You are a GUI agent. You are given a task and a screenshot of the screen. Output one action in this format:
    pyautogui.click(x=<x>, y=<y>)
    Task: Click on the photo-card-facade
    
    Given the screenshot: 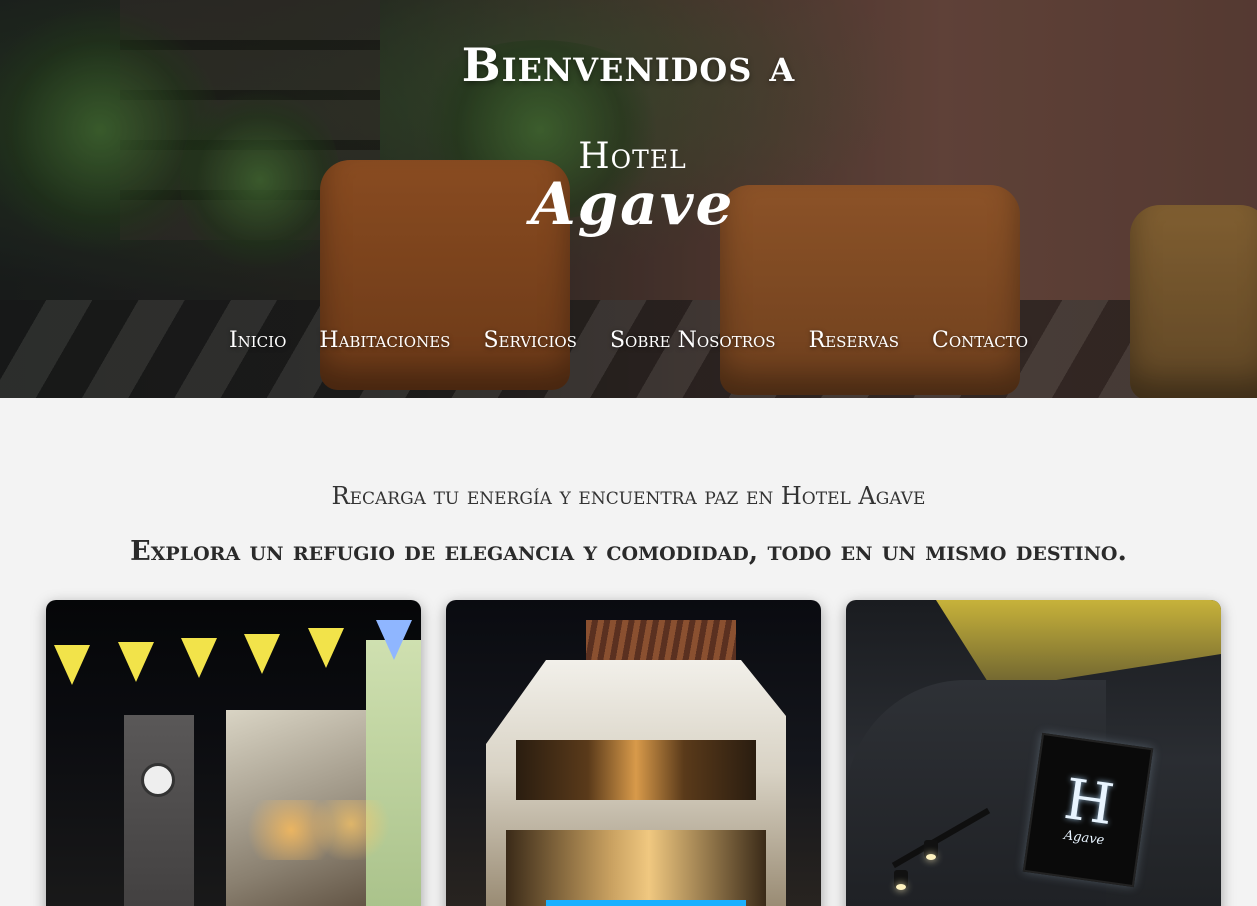 What is the action you would take?
    pyautogui.click(x=633, y=753)
    